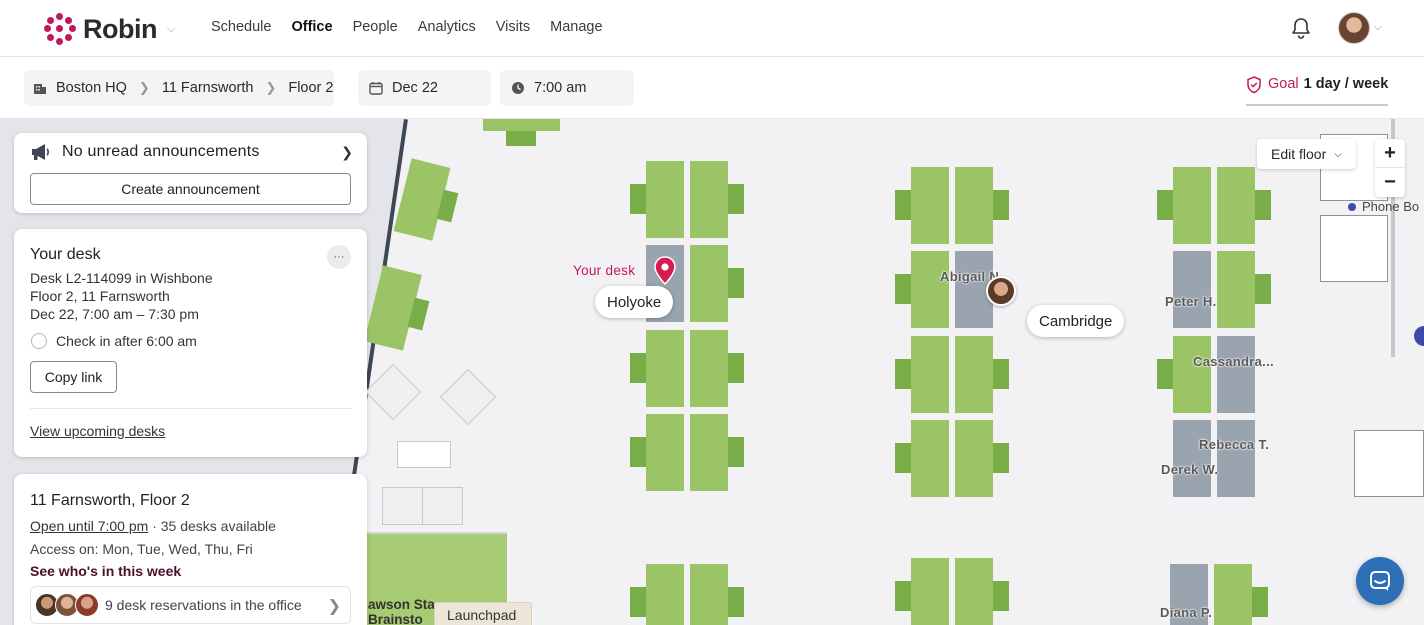 The width and height of the screenshot is (1424, 625). I want to click on view-upcoming-desks-link: View upcoming desks, so click(97, 431).